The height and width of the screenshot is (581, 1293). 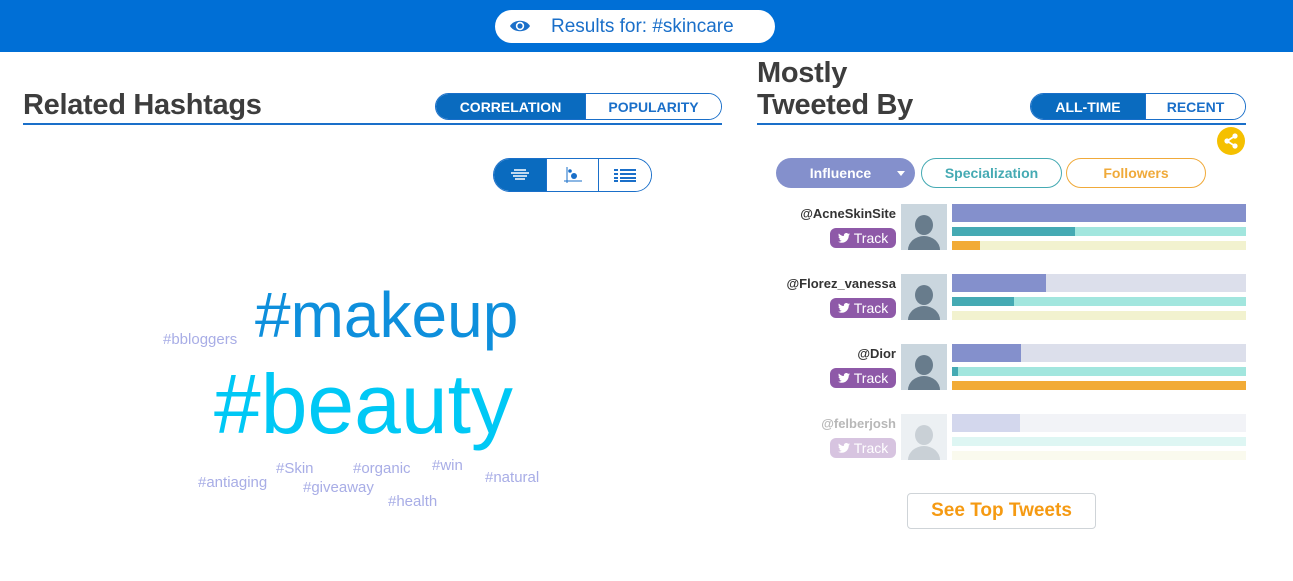 I want to click on user-row: @AcneSkinSite Track, so click(x=1015, y=224).